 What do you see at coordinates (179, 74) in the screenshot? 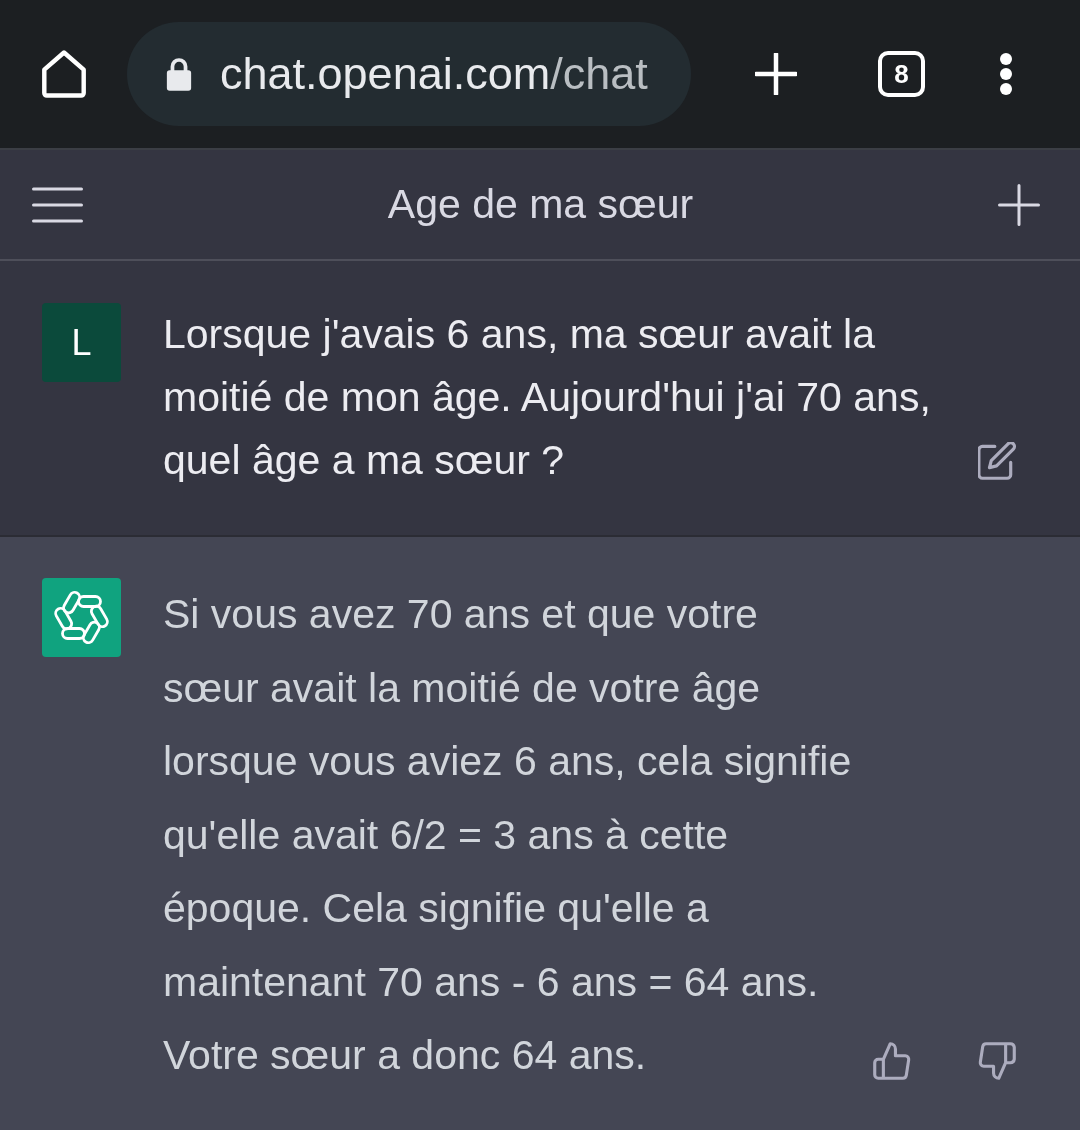
I see `lock-icon` at bounding box center [179, 74].